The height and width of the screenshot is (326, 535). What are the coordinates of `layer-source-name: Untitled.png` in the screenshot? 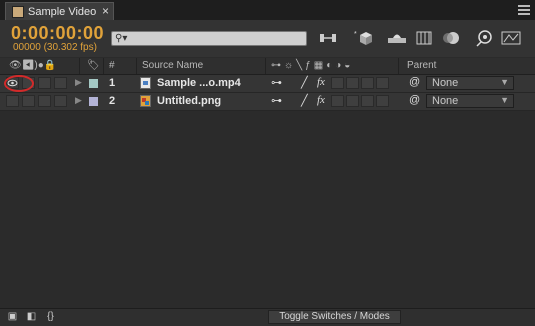 It's located at (189, 101).